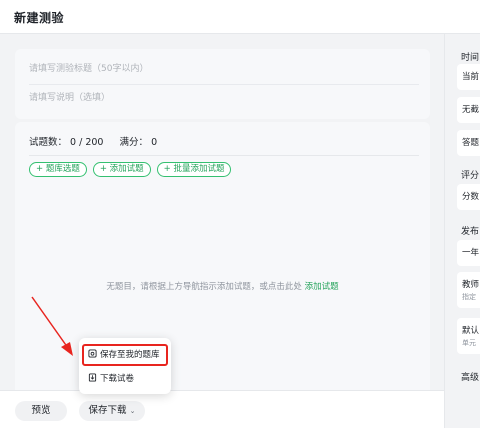 The image size is (480, 428). I want to click on preview-button: 预览, so click(41, 411).